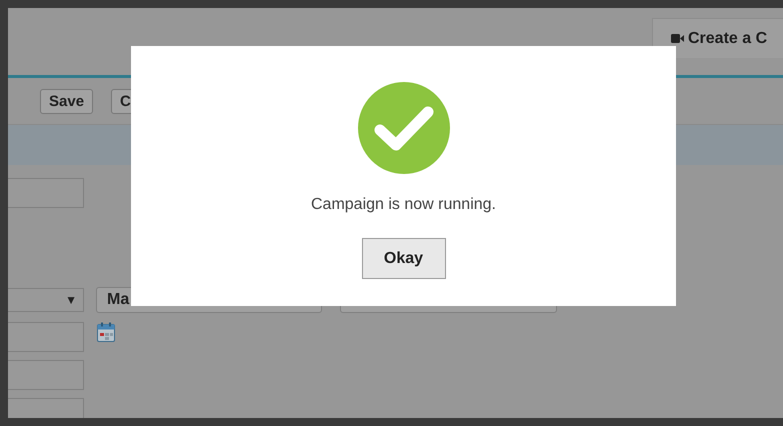 The width and height of the screenshot is (783, 426). What do you see at coordinates (677, 38) in the screenshot?
I see `video-camera-icon` at bounding box center [677, 38].